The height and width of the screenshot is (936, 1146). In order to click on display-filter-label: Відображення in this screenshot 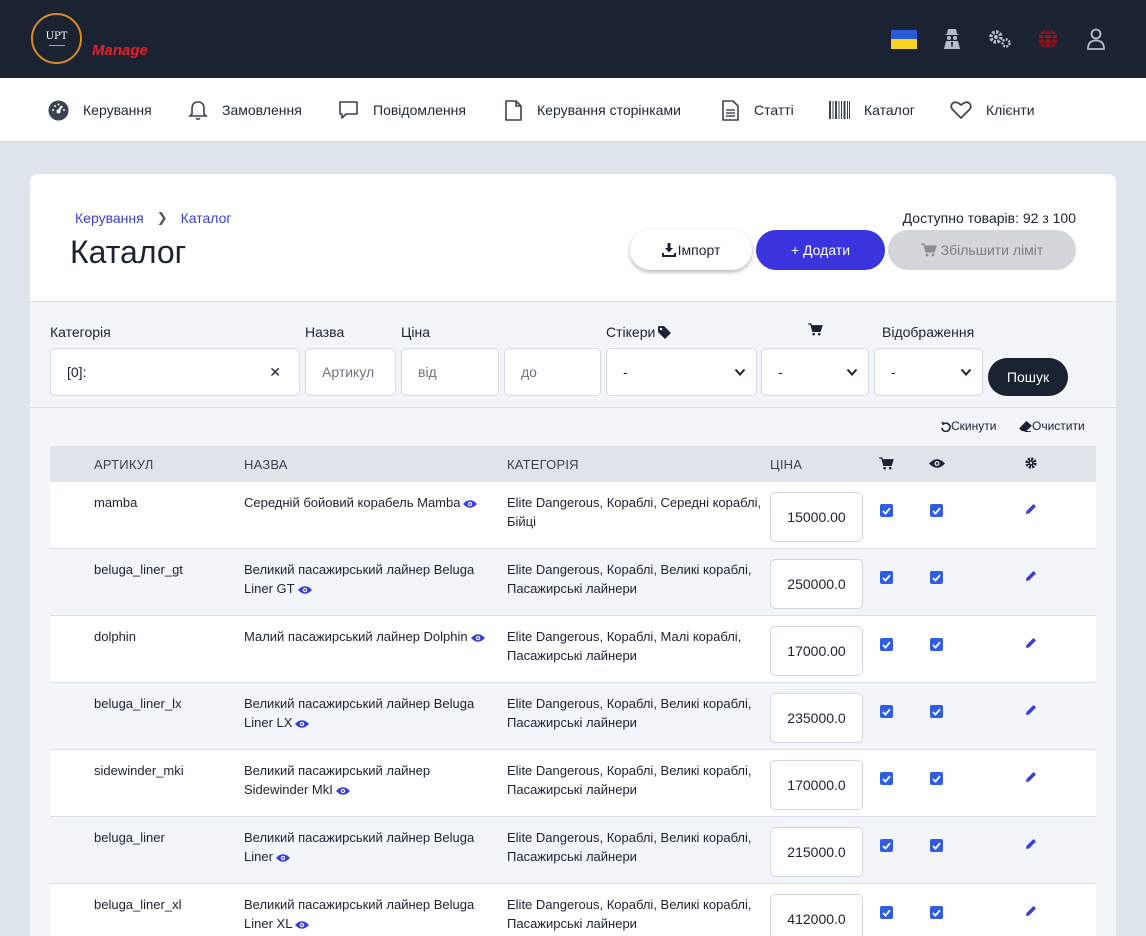, I will do `click(928, 332)`.